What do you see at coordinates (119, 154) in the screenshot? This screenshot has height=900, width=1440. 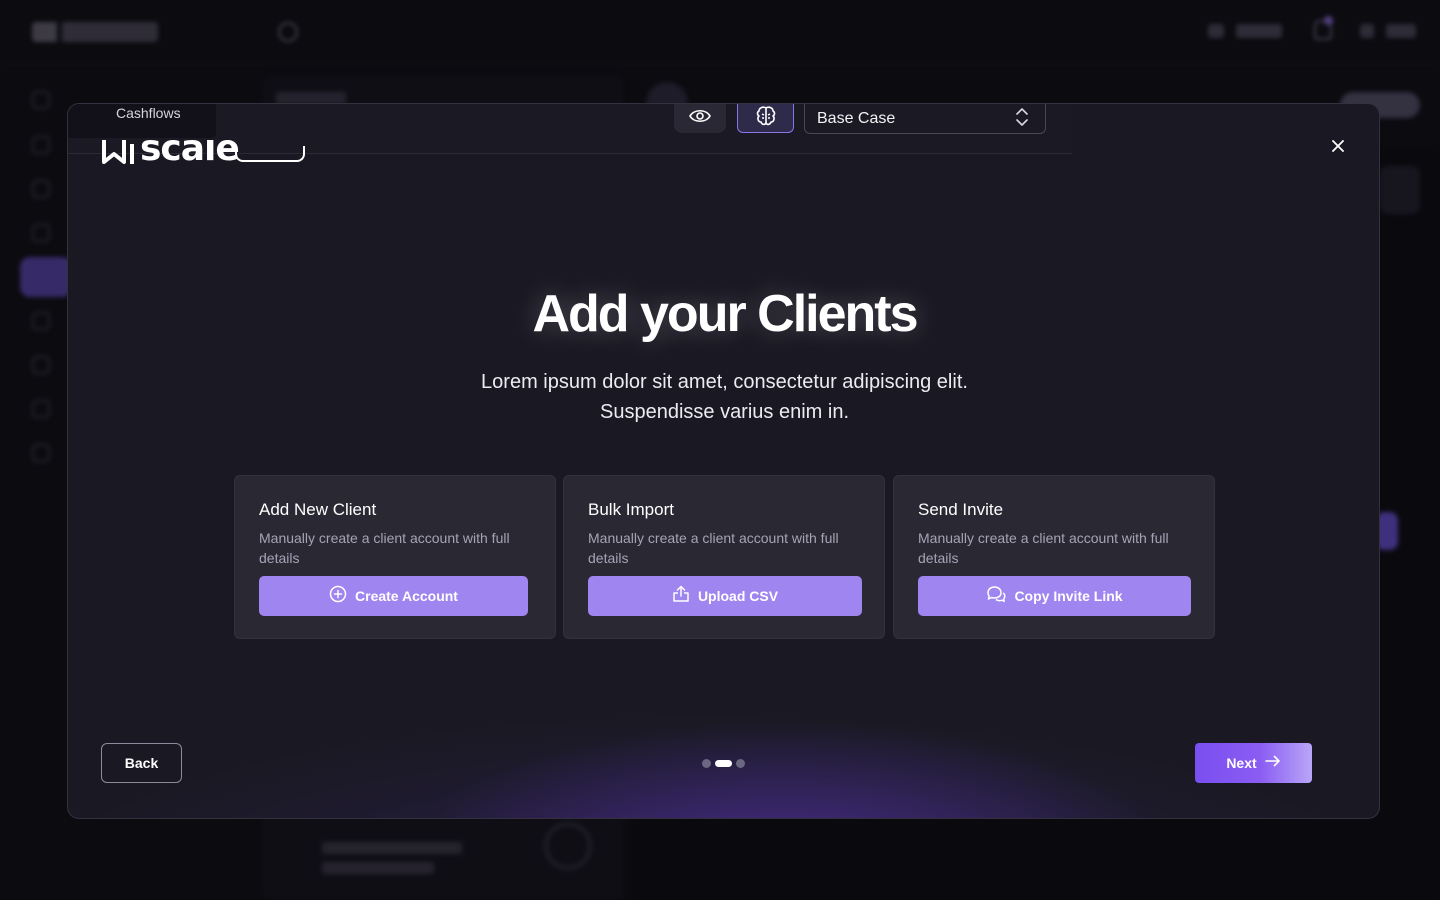 I see `brand-mark-icon` at bounding box center [119, 154].